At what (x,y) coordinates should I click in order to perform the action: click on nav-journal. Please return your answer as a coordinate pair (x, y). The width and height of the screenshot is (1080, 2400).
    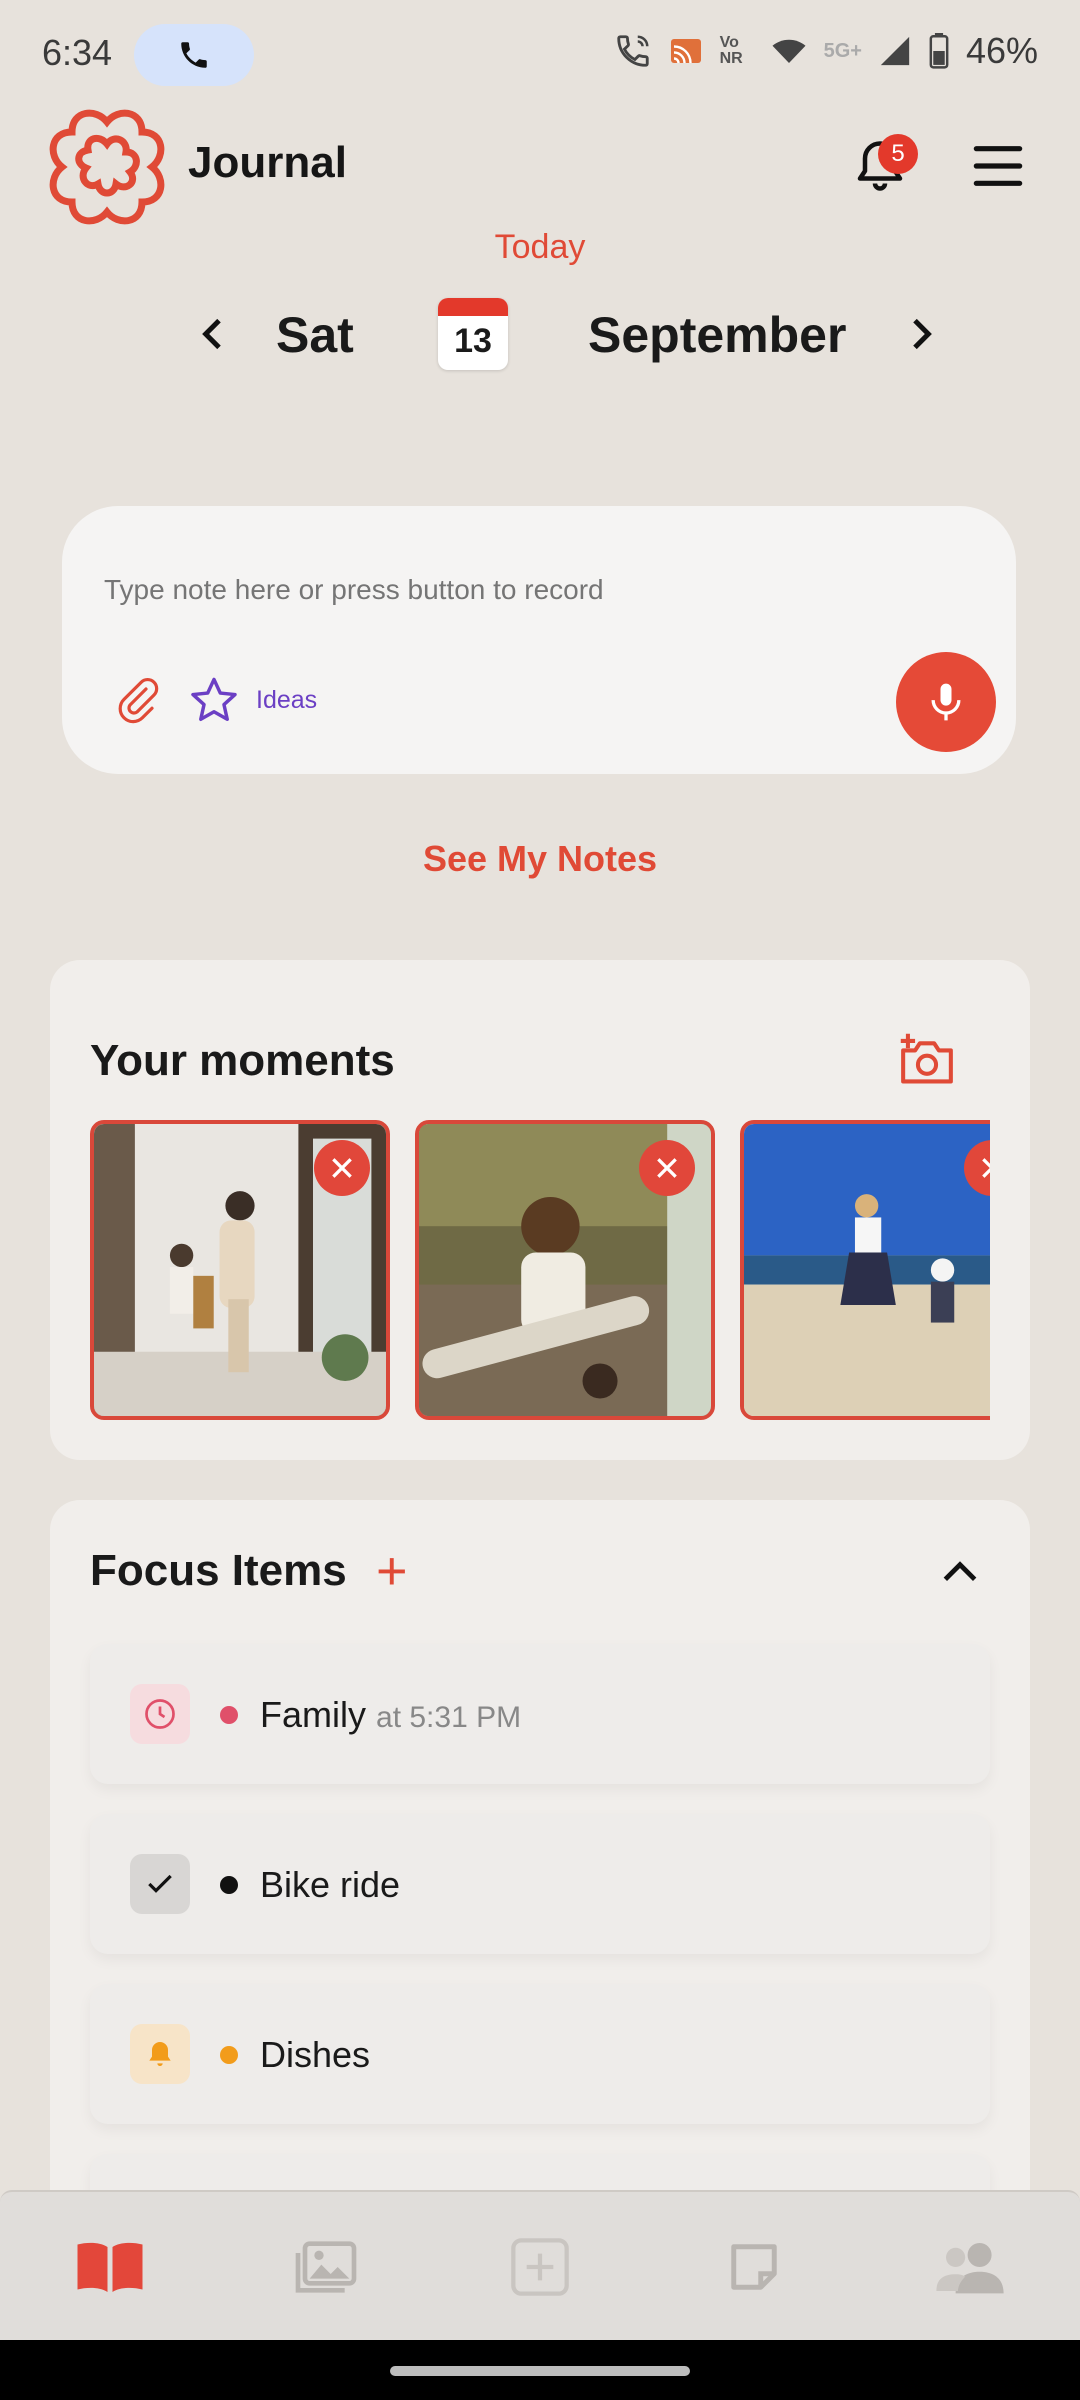
    Looking at the image, I should click on (110, 2267).